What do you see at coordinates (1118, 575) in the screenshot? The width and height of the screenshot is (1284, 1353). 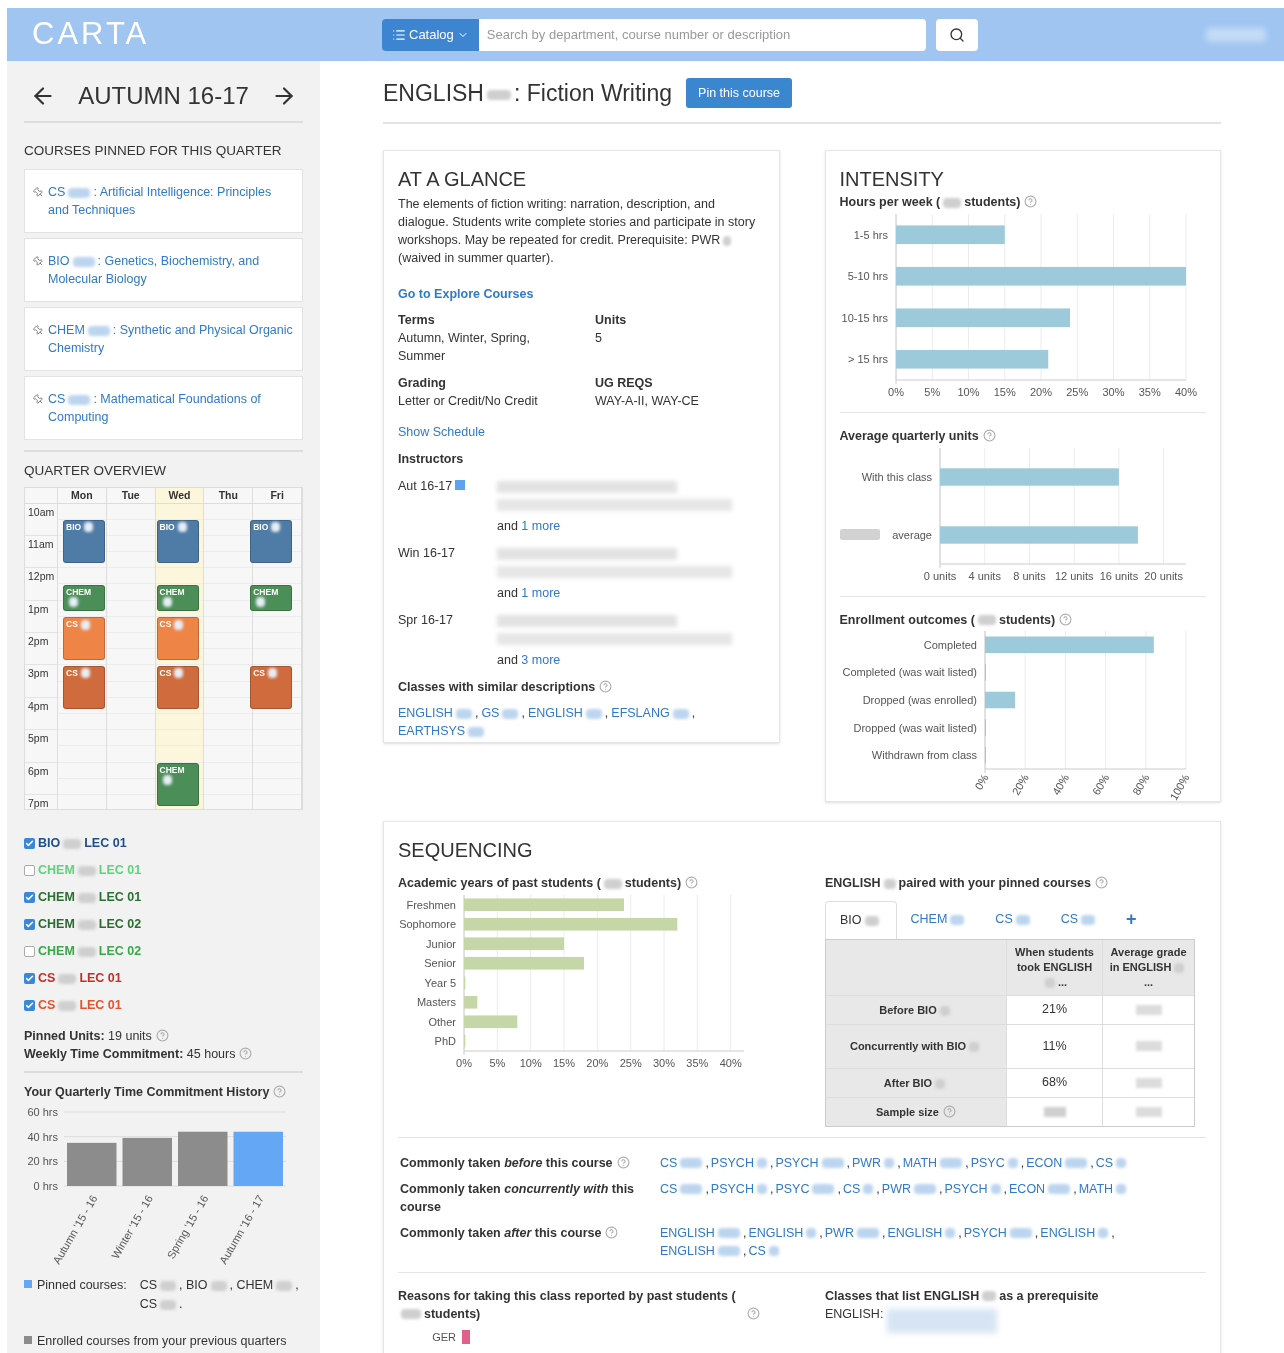 I see `tick-label: 16 units` at bounding box center [1118, 575].